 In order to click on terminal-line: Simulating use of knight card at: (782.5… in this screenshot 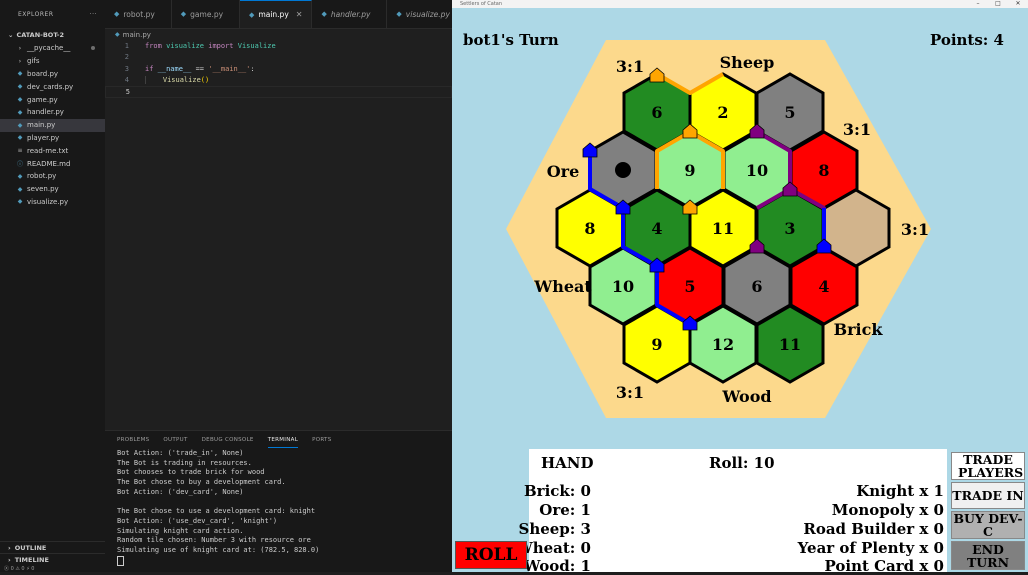, I will do `click(218, 549)`.